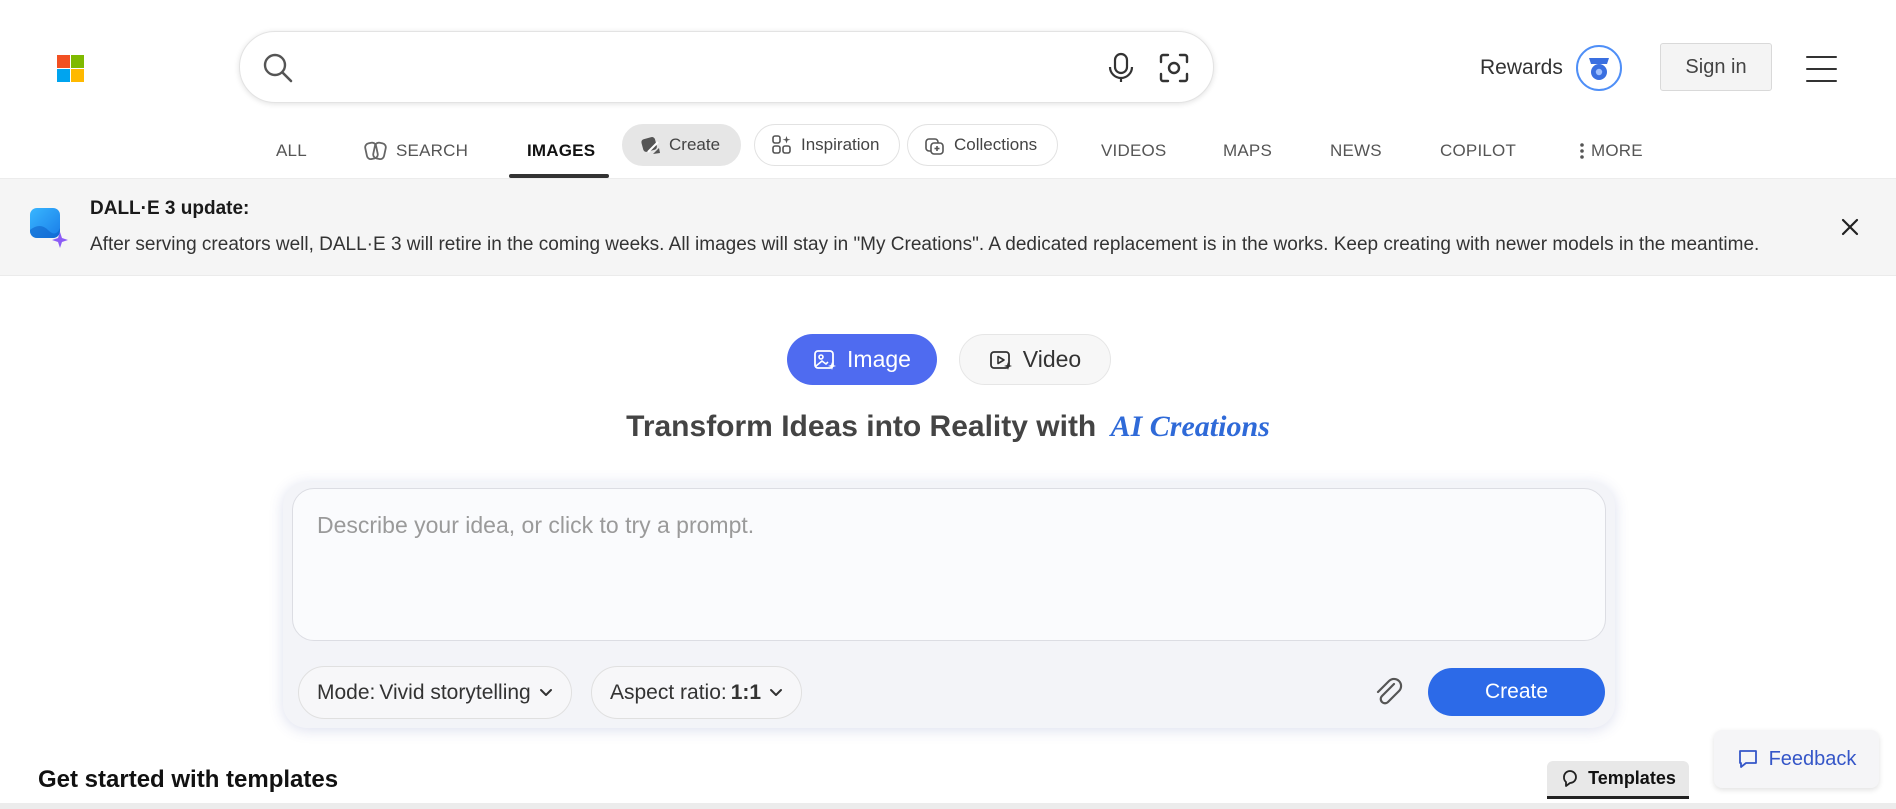 This screenshot has width=1896, height=809. I want to click on microsoft-logo, so click(70, 68).